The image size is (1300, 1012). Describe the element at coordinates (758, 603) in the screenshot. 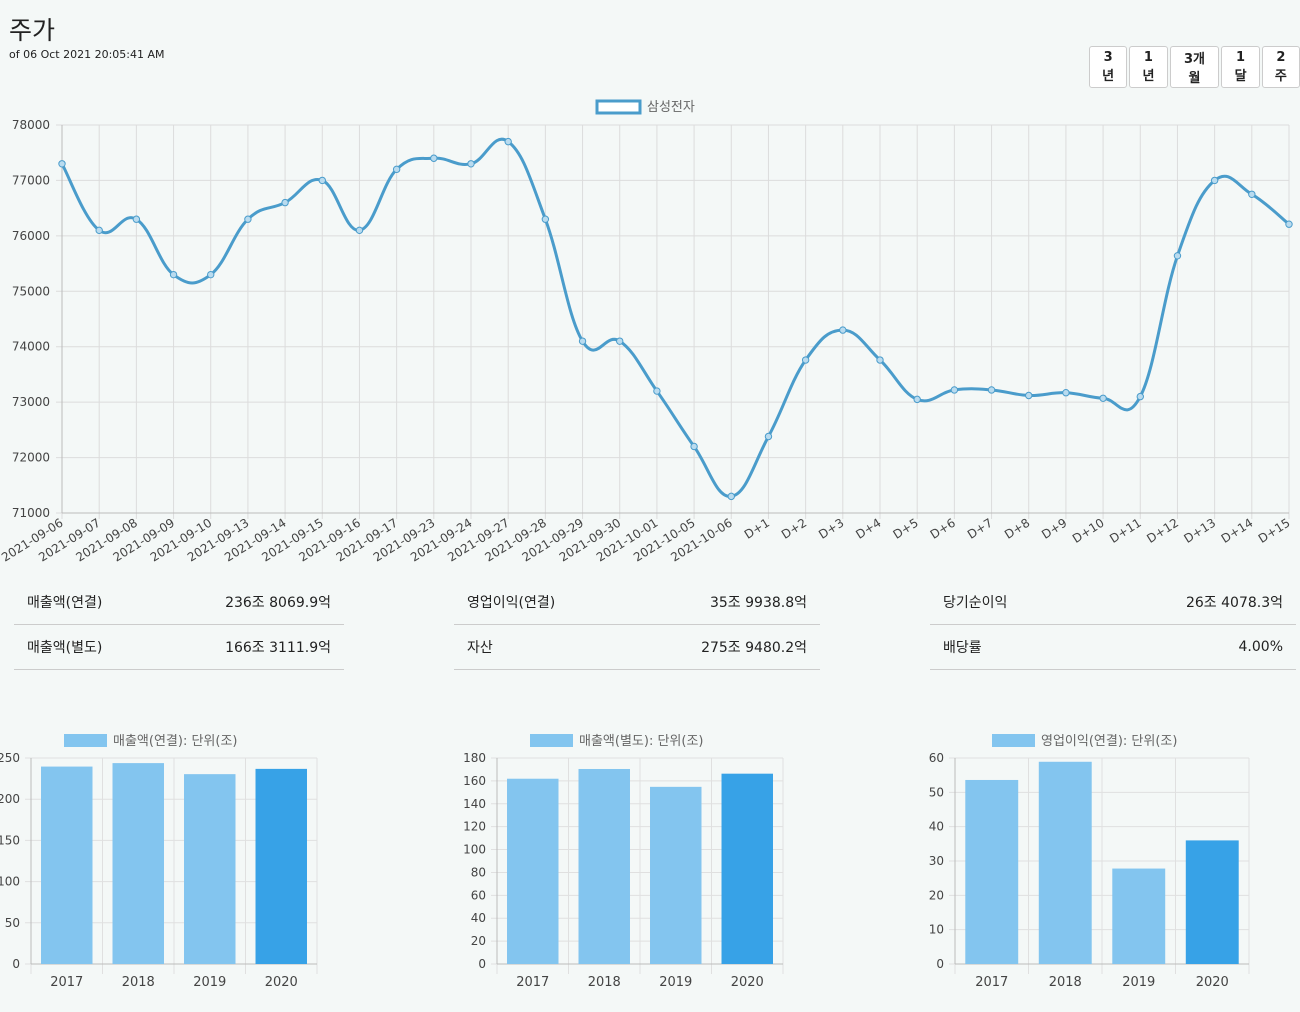

I see `financial-value: 35조 9938.8억` at that location.